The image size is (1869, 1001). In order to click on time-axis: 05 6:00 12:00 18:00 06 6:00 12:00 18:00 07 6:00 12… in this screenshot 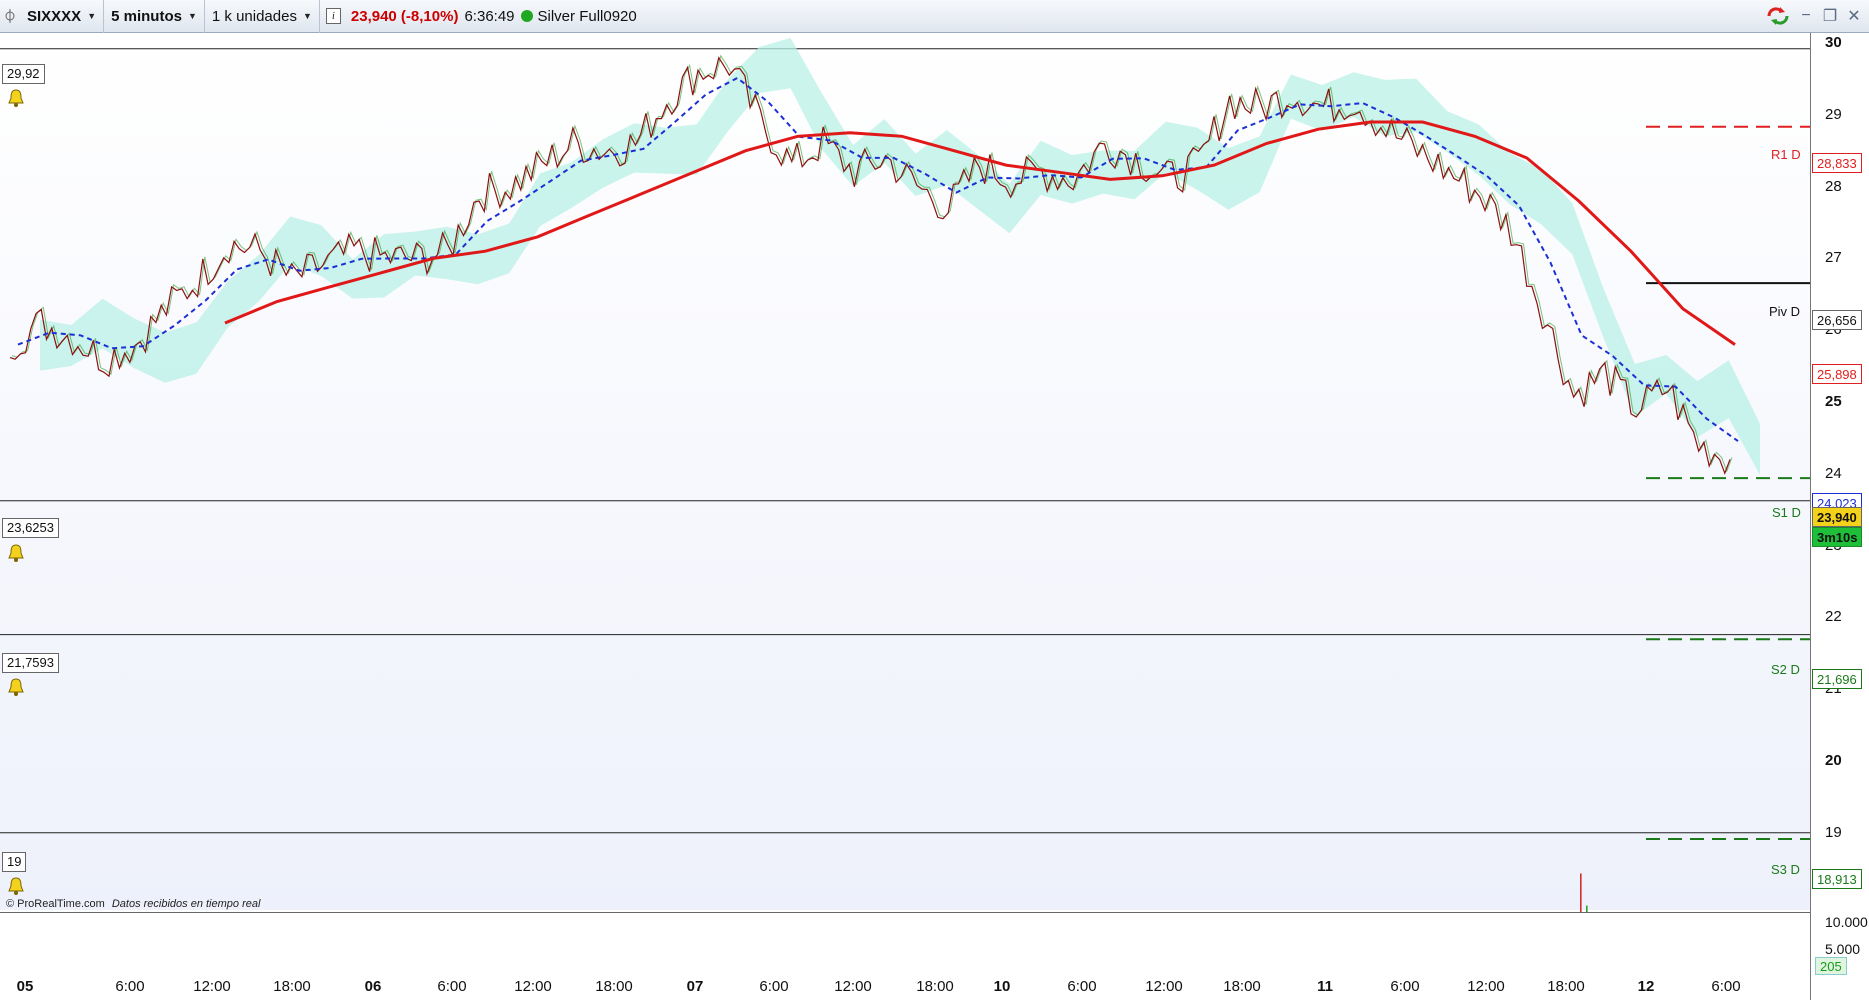, I will do `click(905, 989)`.